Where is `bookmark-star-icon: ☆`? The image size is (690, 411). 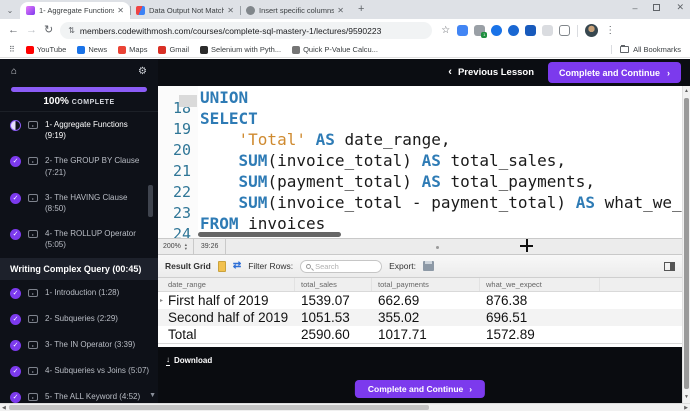 bookmark-star-icon: ☆ is located at coordinates (445, 30).